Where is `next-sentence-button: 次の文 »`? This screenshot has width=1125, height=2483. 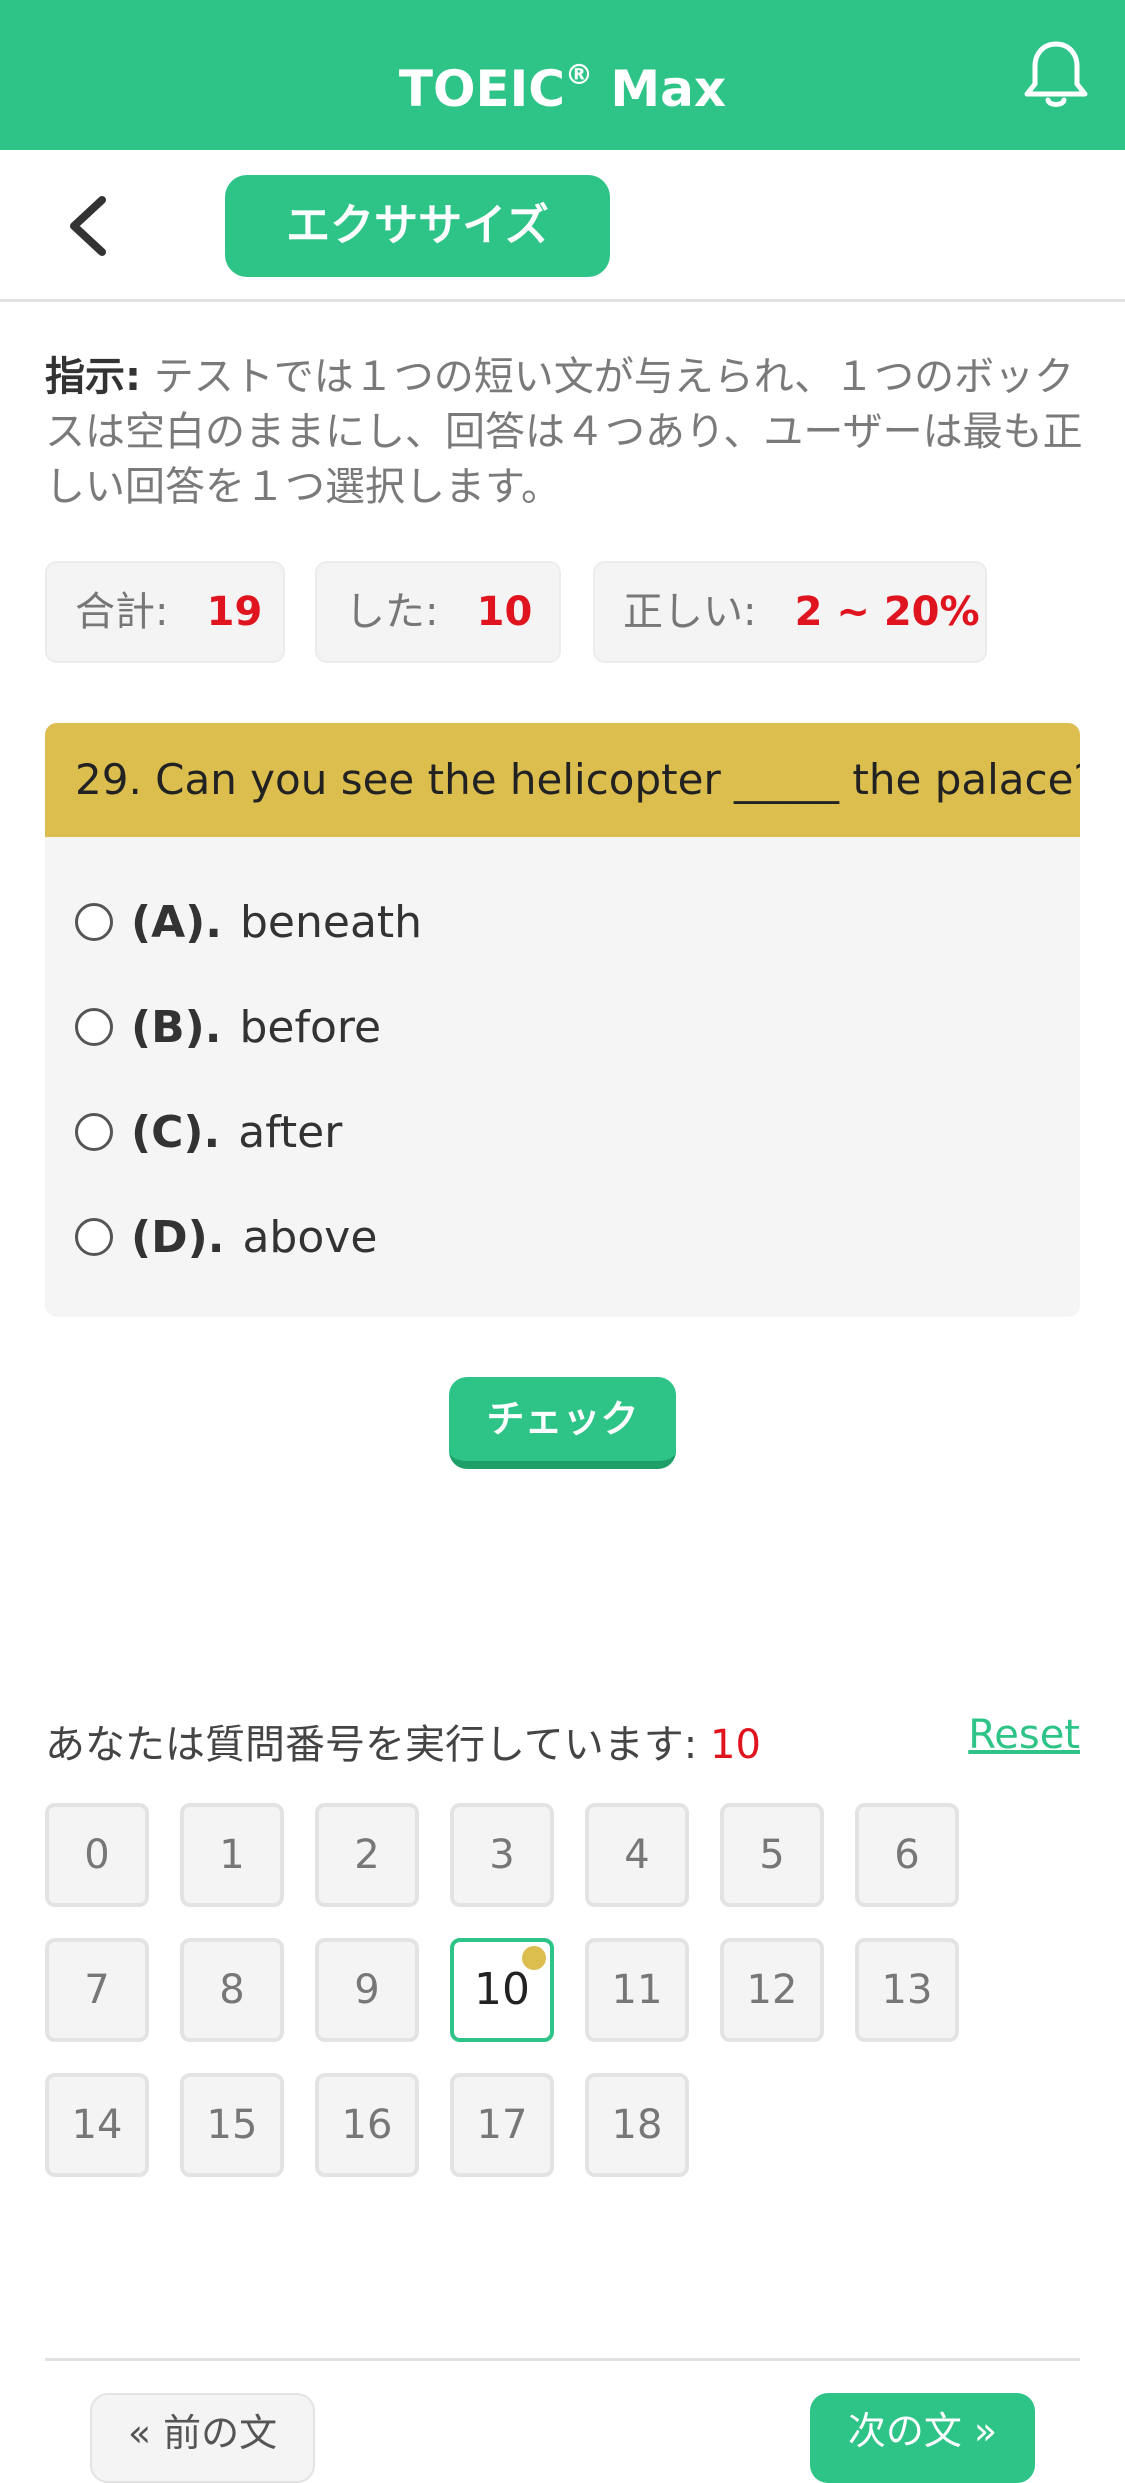
next-sentence-button: 次の文 » is located at coordinates (922, 2438).